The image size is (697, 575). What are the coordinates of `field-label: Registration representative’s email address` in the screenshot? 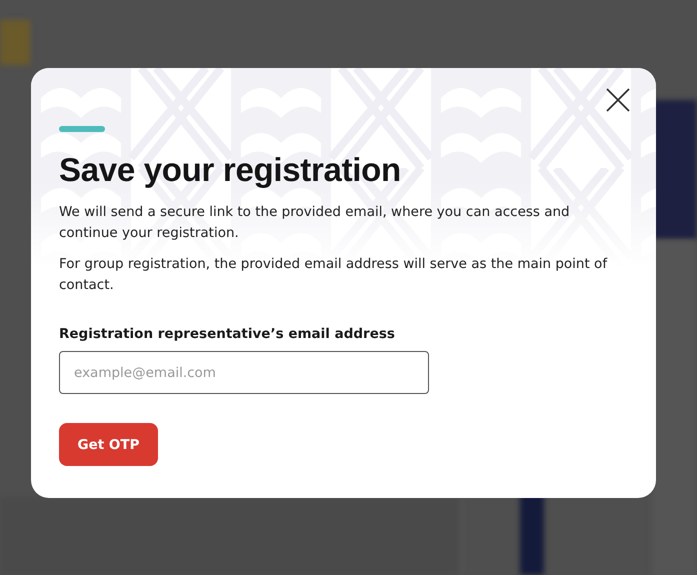 It's located at (227, 334).